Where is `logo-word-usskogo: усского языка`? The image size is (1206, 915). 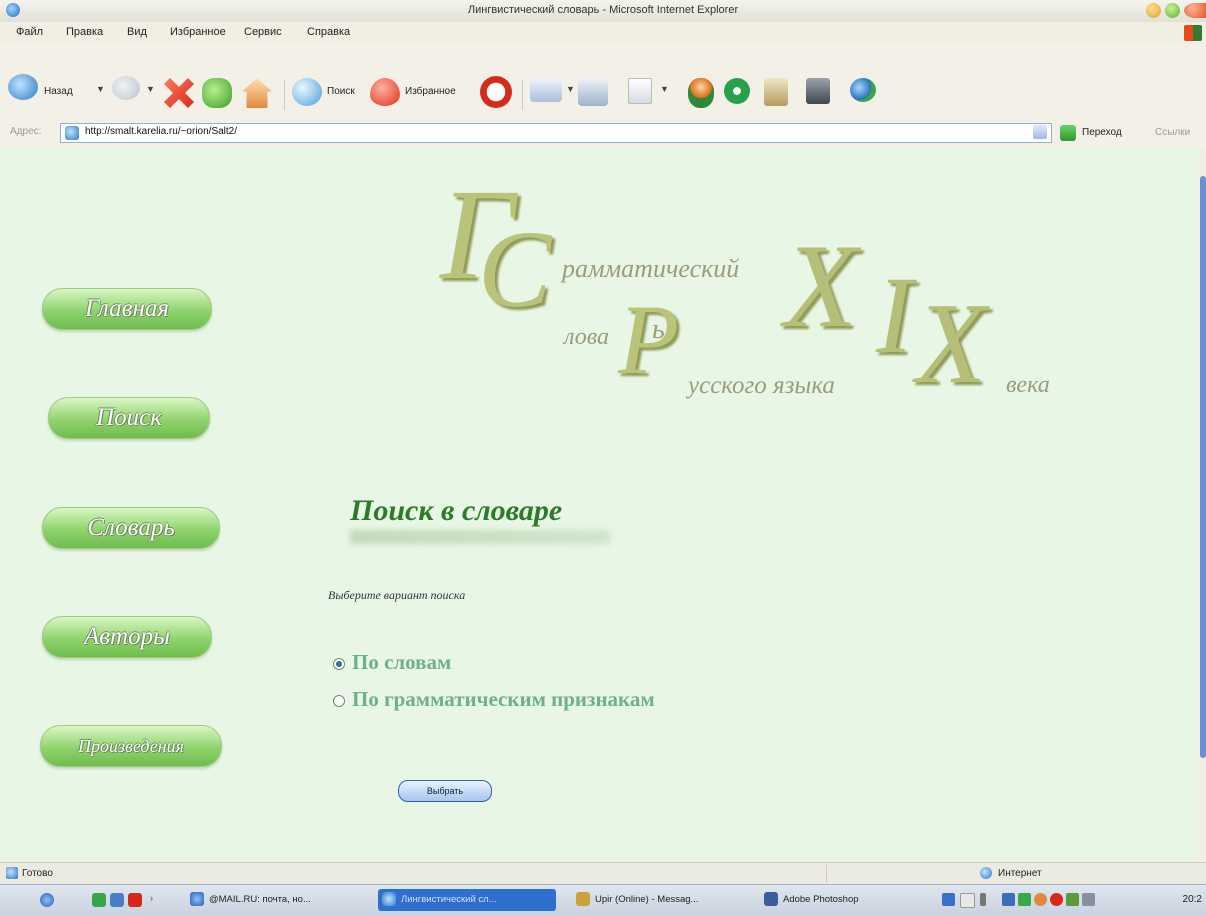
logo-word-usskogo: усского языка is located at coordinates (761, 385).